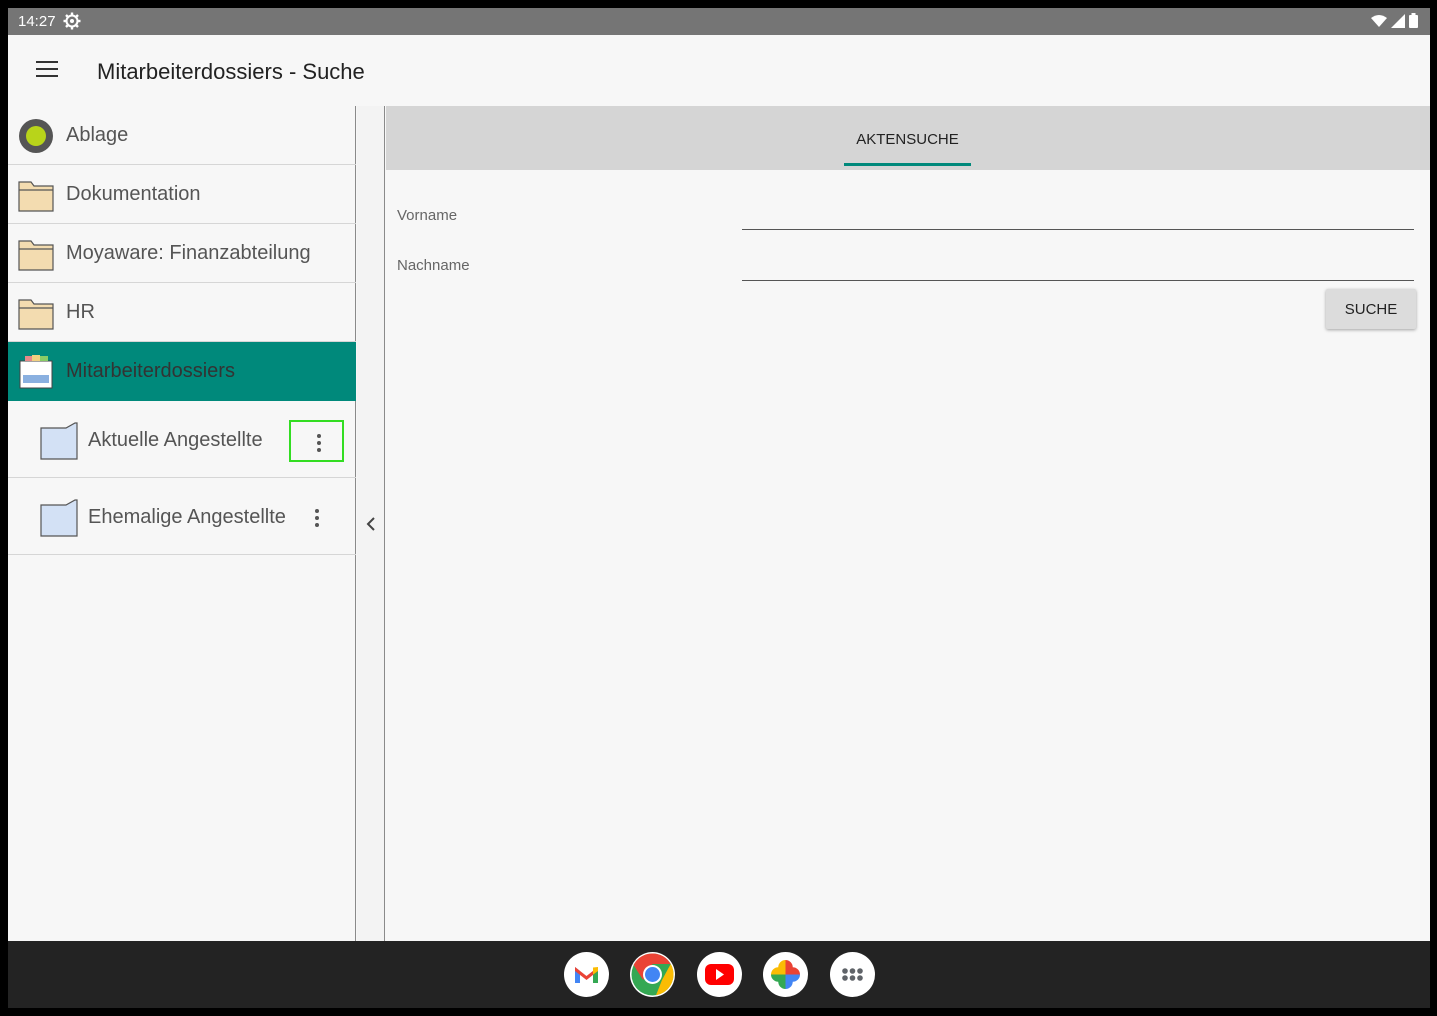 This screenshot has width=1437, height=1016. What do you see at coordinates (719, 70) in the screenshot?
I see `app-bar: Mitarbeiterdossiers - Suche` at bounding box center [719, 70].